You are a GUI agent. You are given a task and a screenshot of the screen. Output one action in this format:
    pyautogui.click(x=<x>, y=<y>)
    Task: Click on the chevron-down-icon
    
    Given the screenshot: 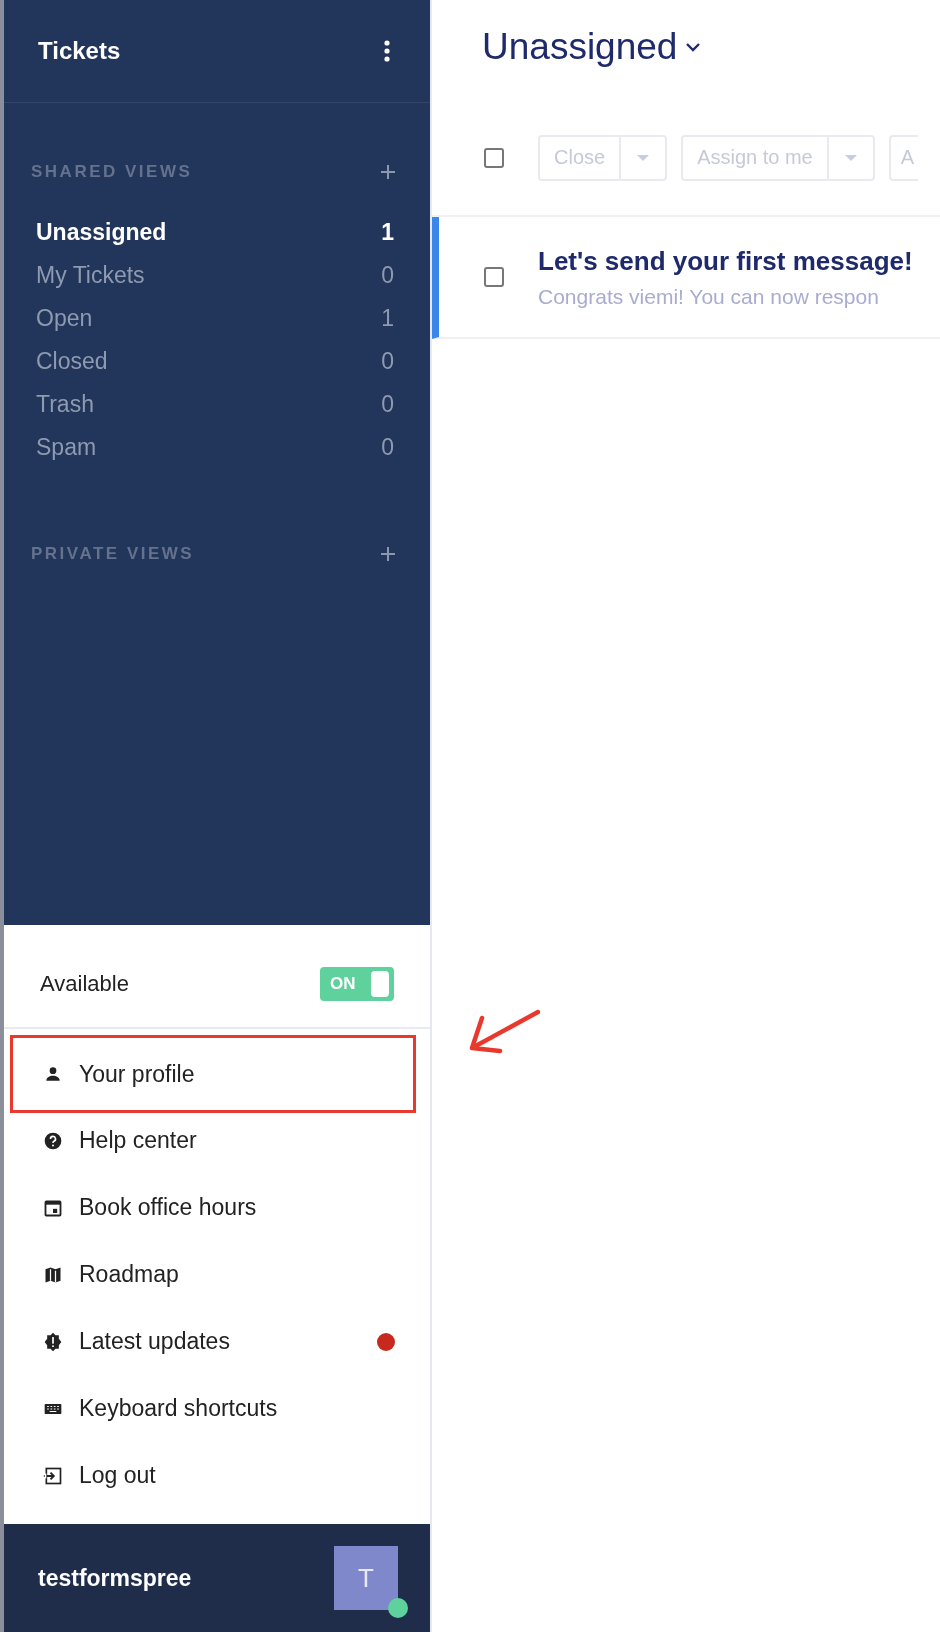 What is the action you would take?
    pyautogui.click(x=693, y=47)
    